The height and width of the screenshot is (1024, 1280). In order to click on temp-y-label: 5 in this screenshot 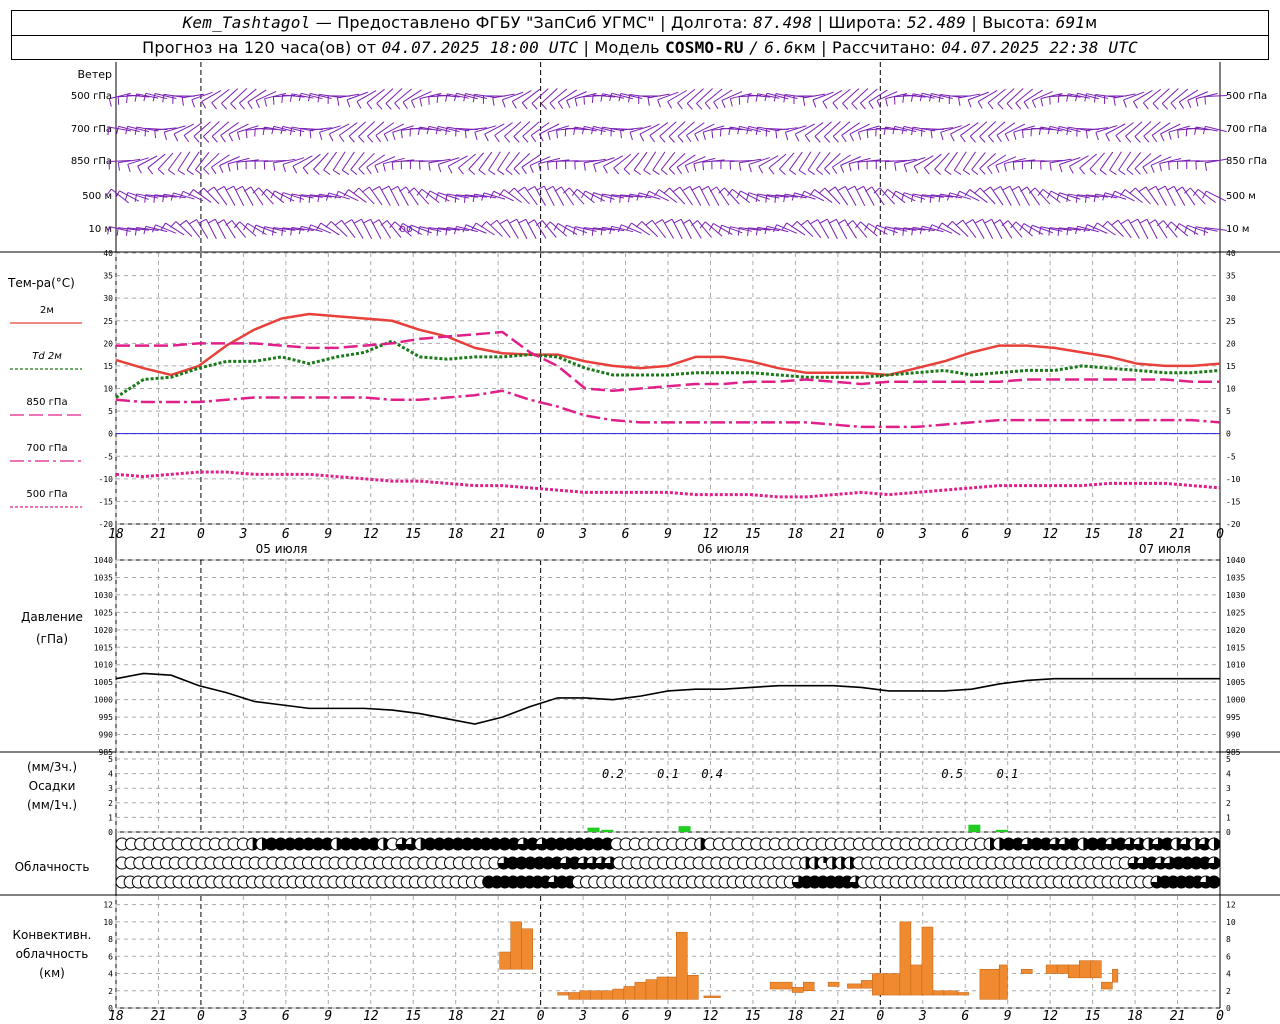, I will do `click(1228, 411)`.